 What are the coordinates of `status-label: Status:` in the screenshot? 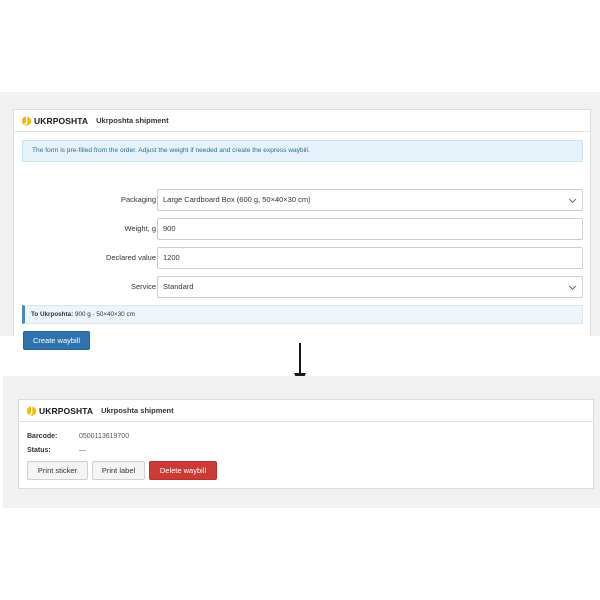 It's located at (39, 450).